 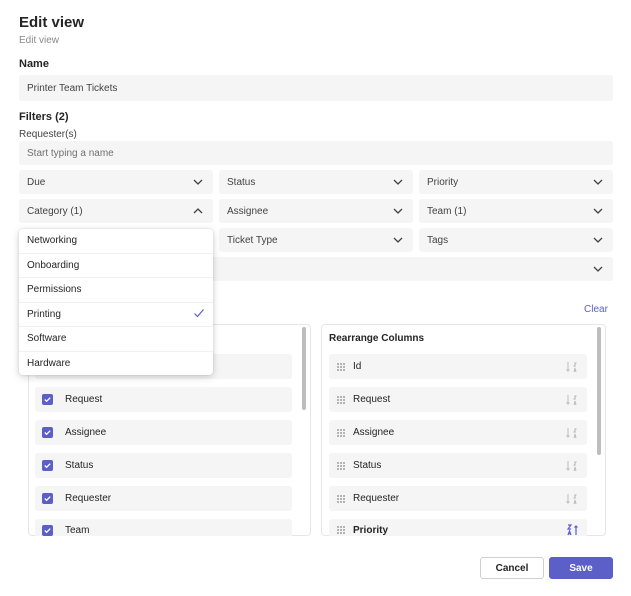 What do you see at coordinates (53, 265) in the screenshot?
I see `category-option-label: Onboarding` at bounding box center [53, 265].